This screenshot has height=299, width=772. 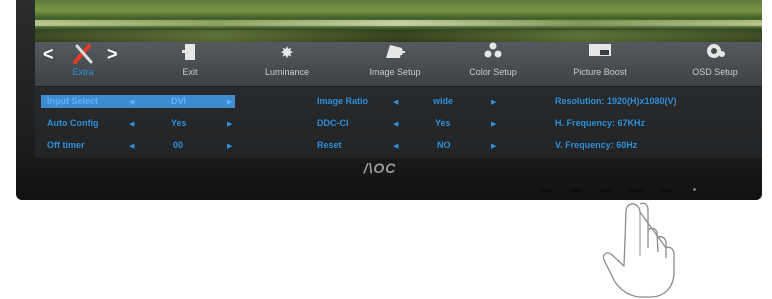 I want to click on tools-icon, so click(x=83, y=54).